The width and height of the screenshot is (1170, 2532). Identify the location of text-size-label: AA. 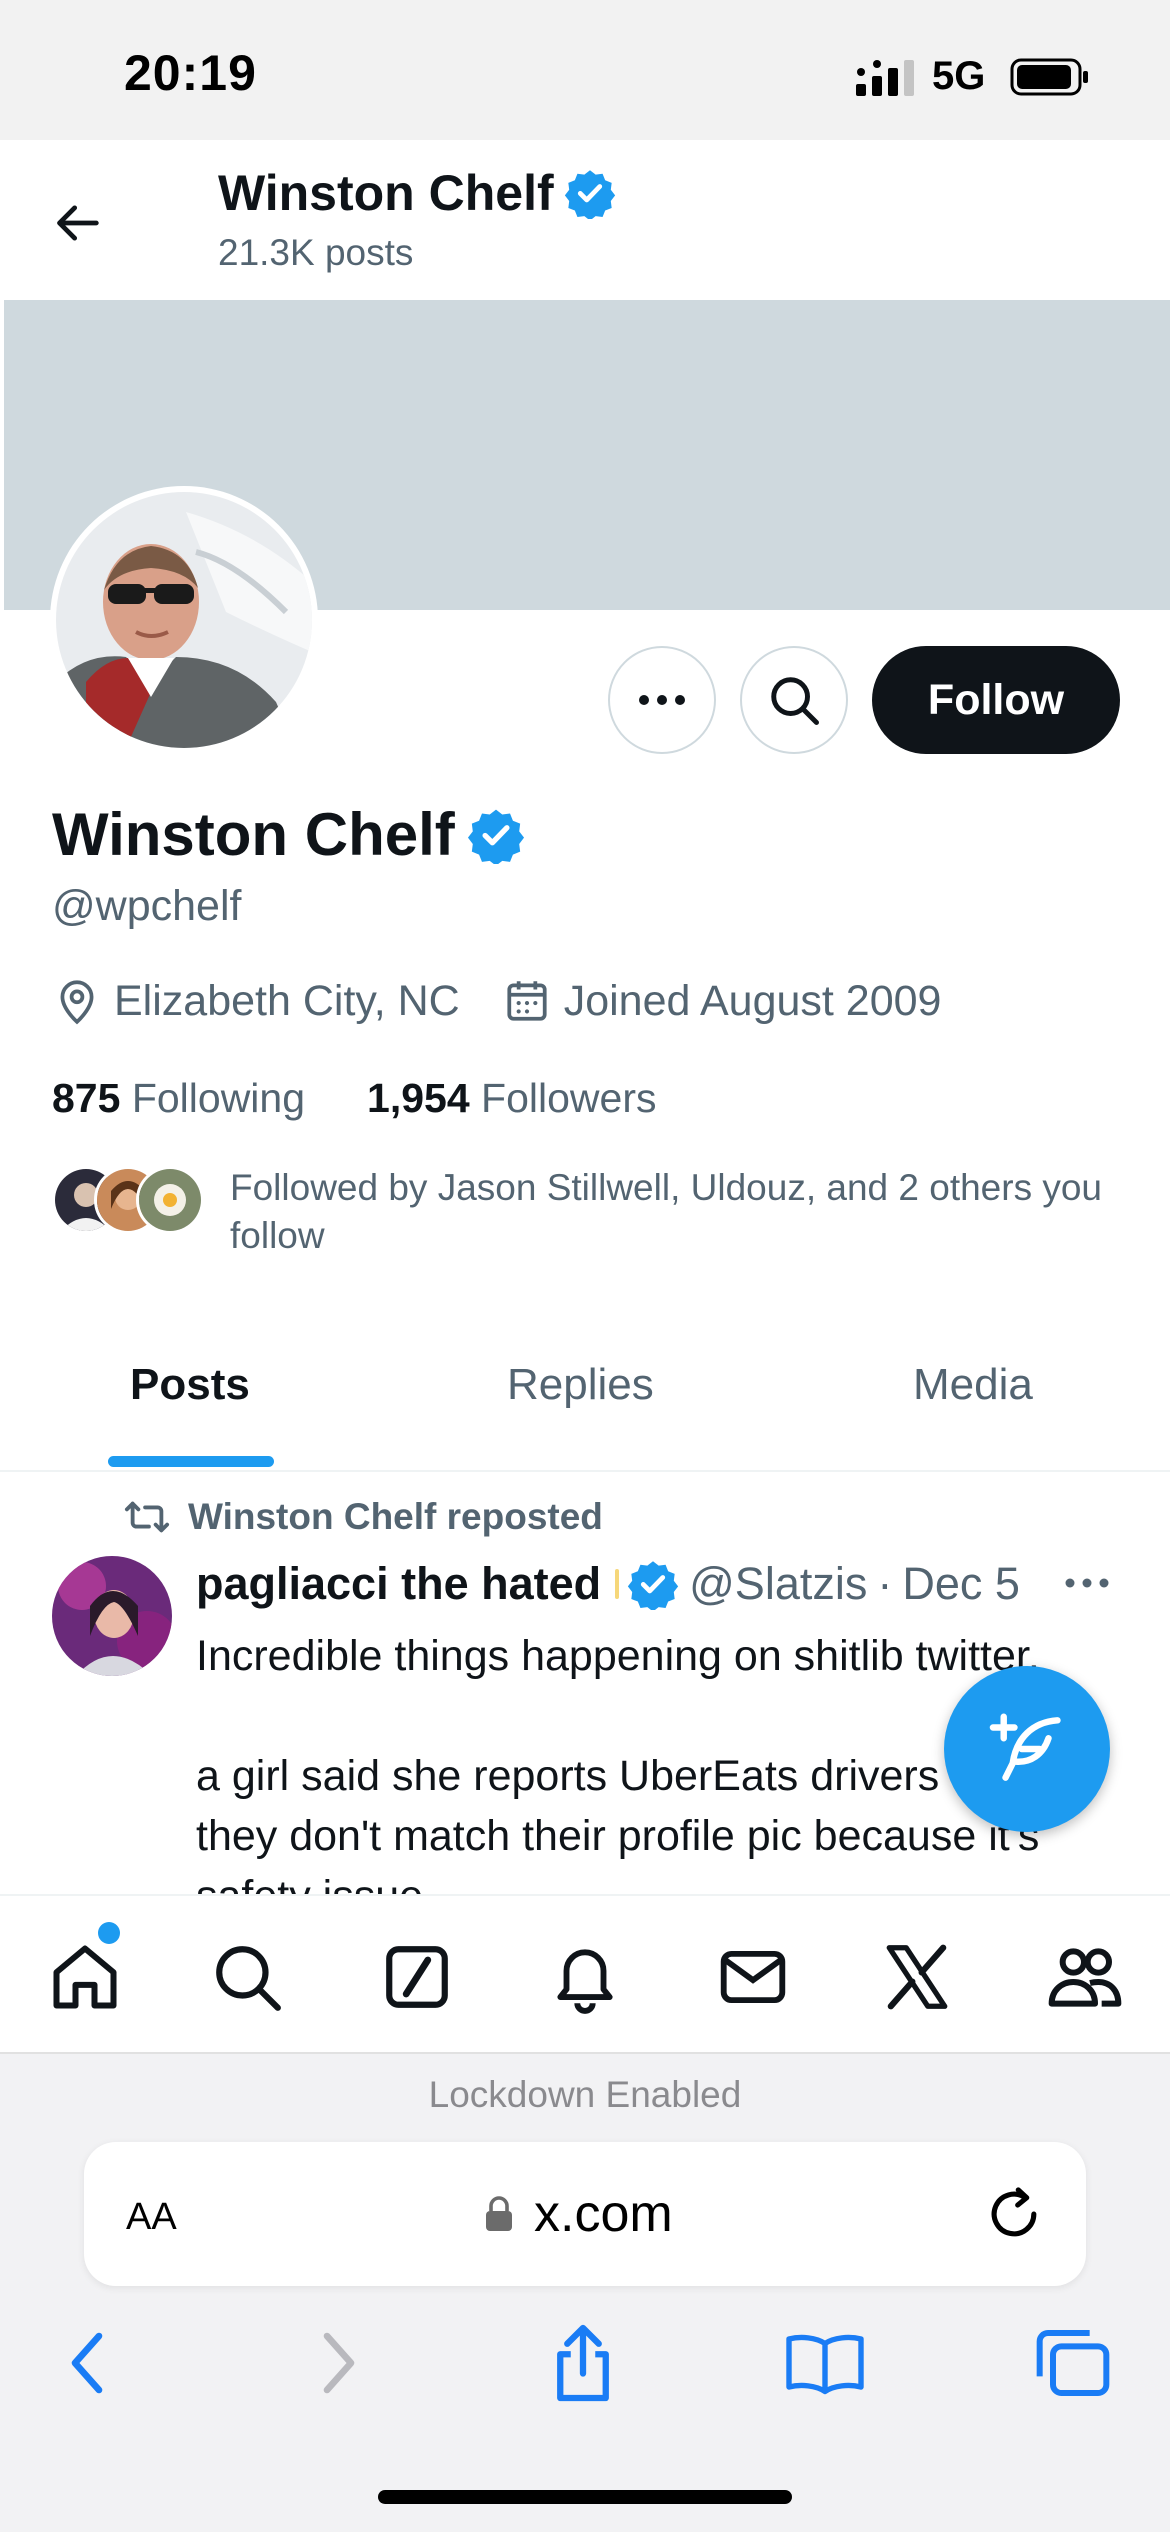
(151, 2217).